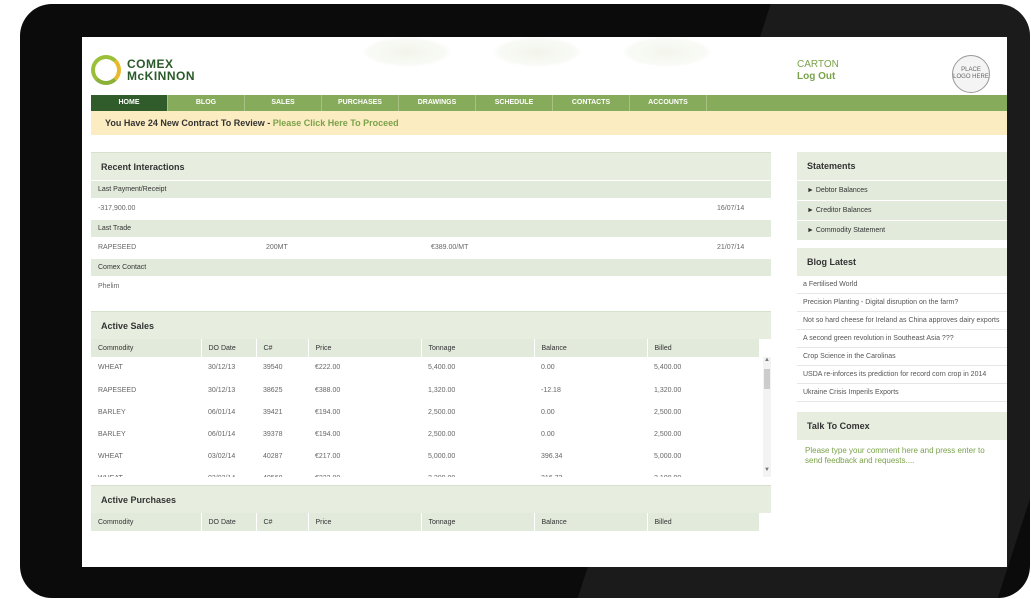 This screenshot has height=599, width=1031. Describe the element at coordinates (971, 74) in the screenshot. I see `client-logo-placeholder: PLACE LOGO HERE` at that location.